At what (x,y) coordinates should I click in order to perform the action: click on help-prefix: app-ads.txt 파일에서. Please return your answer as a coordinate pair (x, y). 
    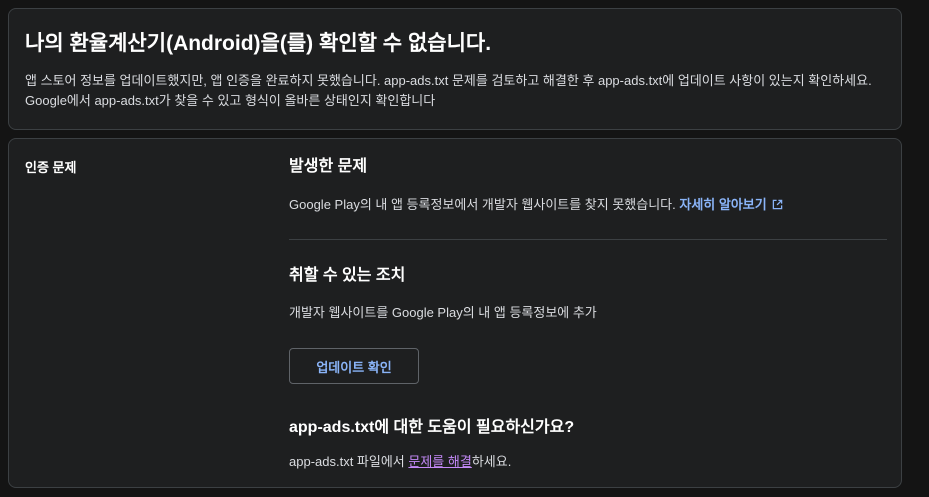
    Looking at the image, I should click on (349, 461).